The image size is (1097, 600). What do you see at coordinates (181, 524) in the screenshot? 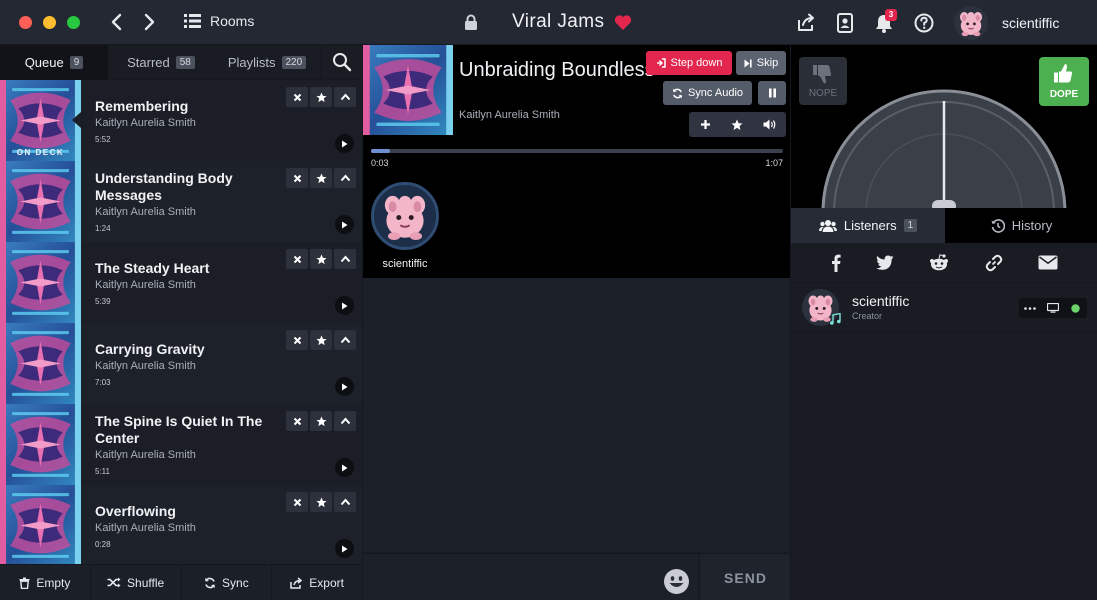
I see `queue-item: Overflowing Kaitlyn Aurelia Smith 0:28` at bounding box center [181, 524].